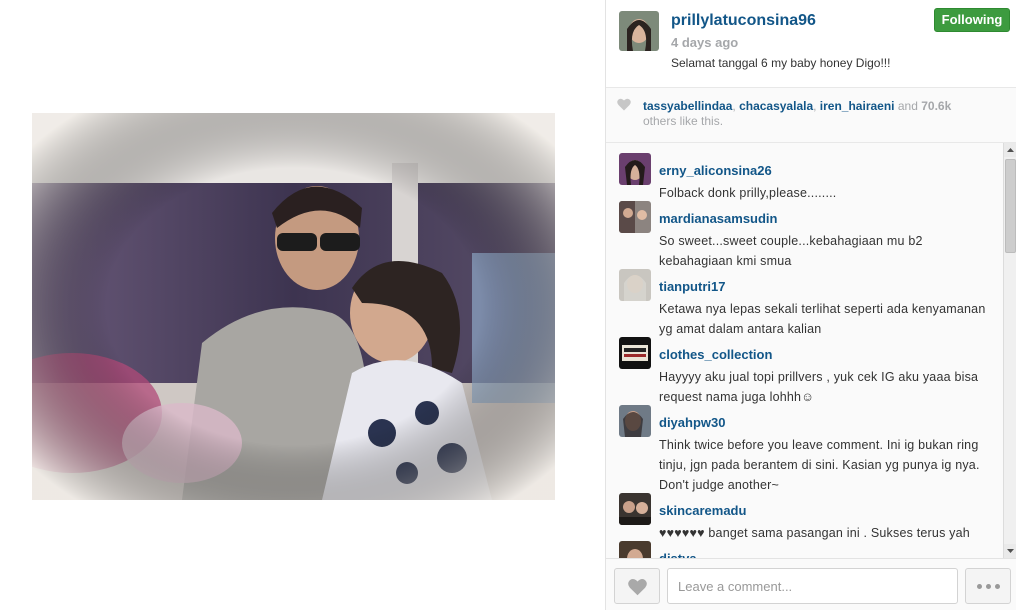  What do you see at coordinates (718, 218) in the screenshot?
I see `commenter-username: mardianasamsudin` at bounding box center [718, 218].